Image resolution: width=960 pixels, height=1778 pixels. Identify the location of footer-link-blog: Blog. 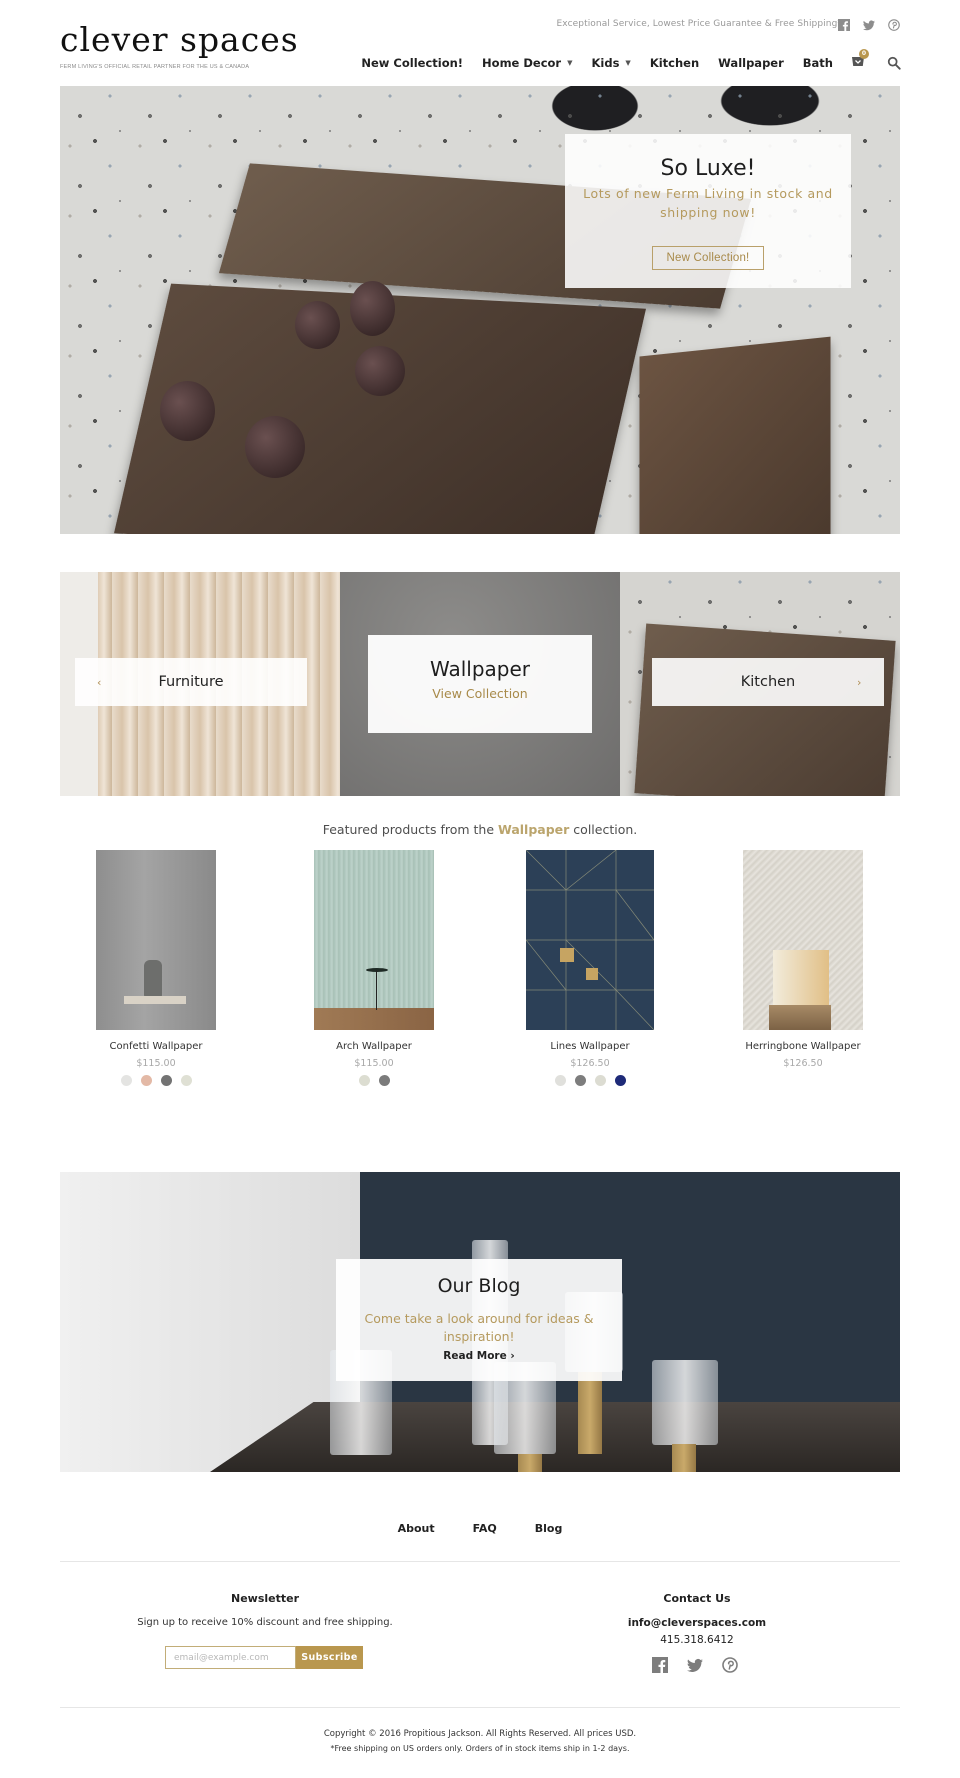
(549, 1528).